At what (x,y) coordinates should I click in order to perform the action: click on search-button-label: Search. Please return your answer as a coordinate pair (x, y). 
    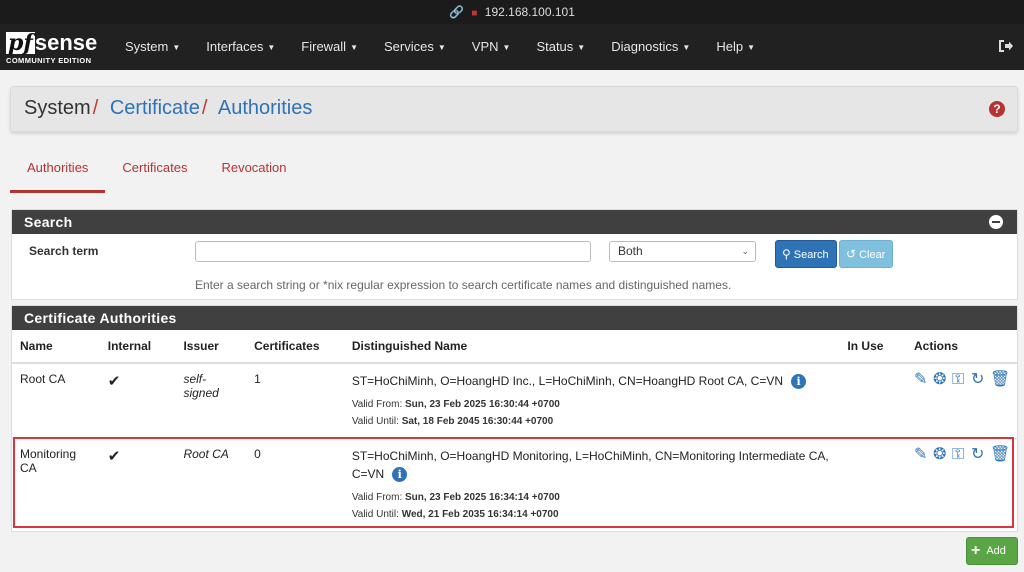
    Looking at the image, I should click on (811, 255).